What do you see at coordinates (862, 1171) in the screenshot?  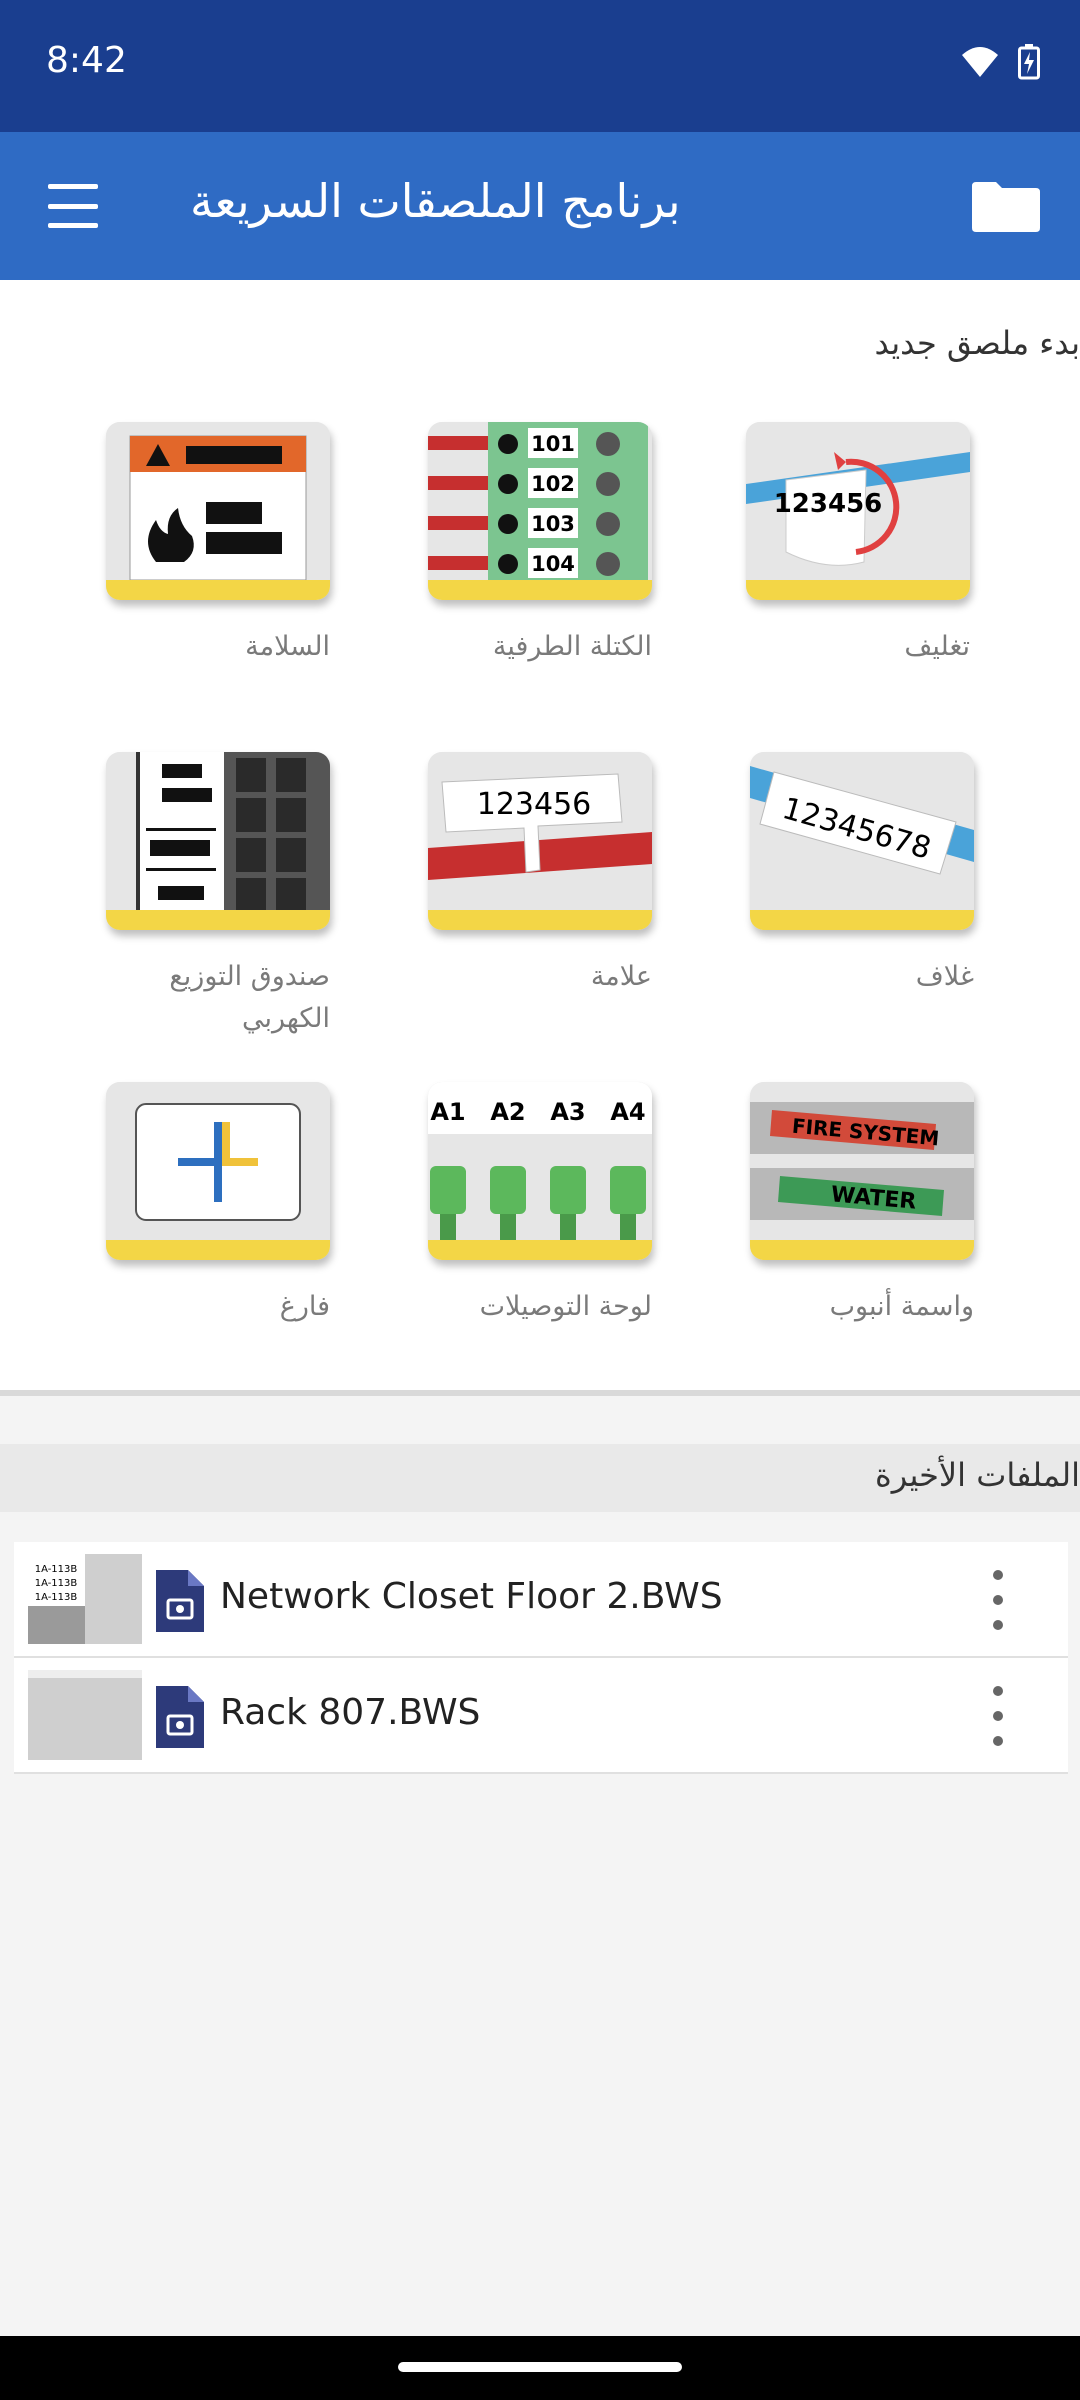 I see `pipe-marker-icon: FIRE SYSTEM WATER` at bounding box center [862, 1171].